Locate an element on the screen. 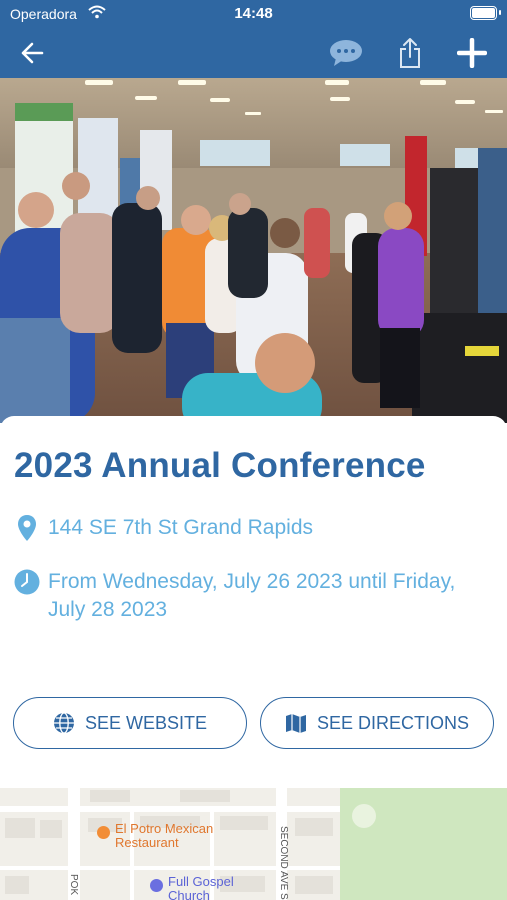 The width and height of the screenshot is (507, 900). church-icon is located at coordinates (156, 885).